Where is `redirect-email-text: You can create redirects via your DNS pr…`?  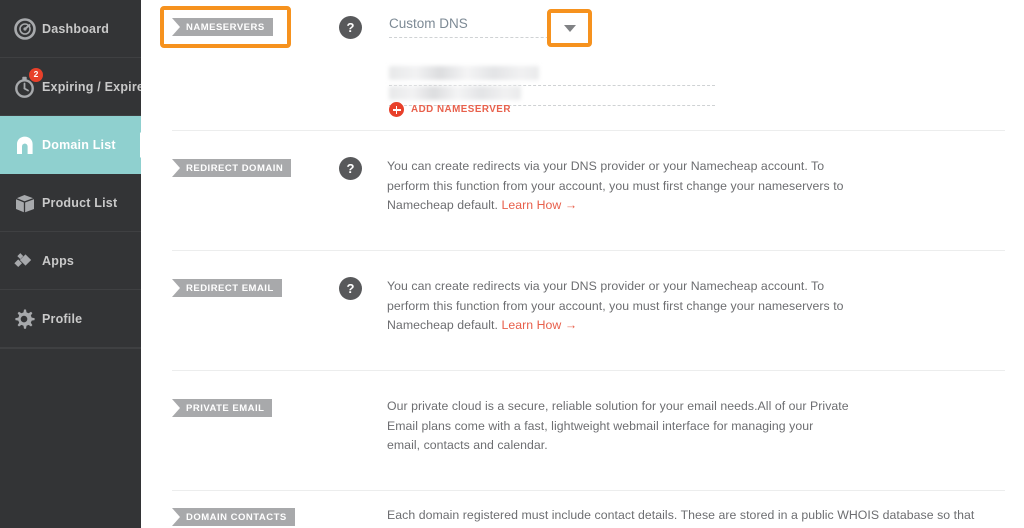 redirect-email-text: You can create redirects via your DNS pr… is located at coordinates (615, 306).